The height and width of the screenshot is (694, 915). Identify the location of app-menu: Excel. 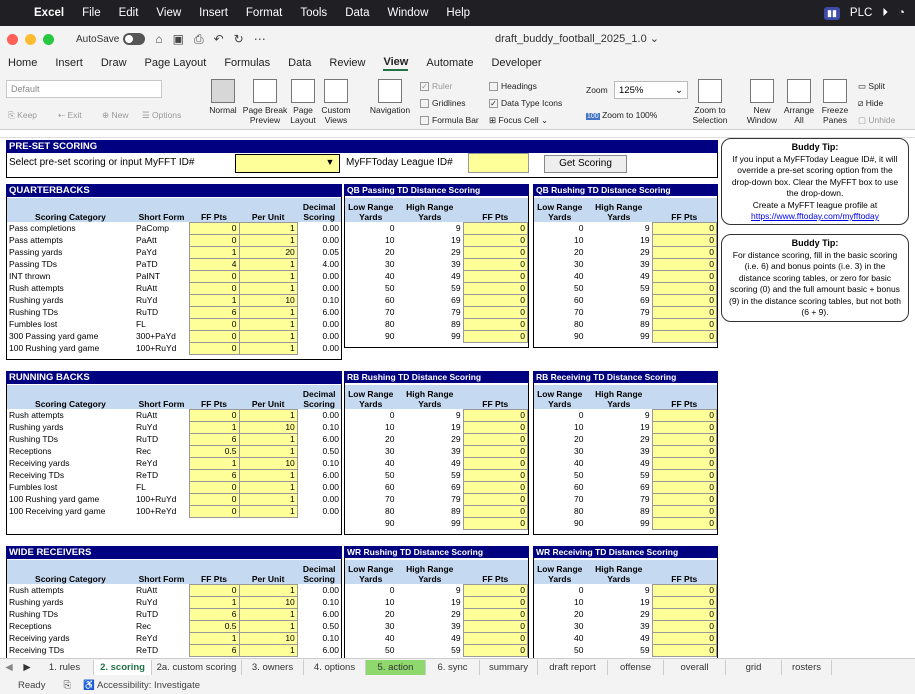
(49, 13).